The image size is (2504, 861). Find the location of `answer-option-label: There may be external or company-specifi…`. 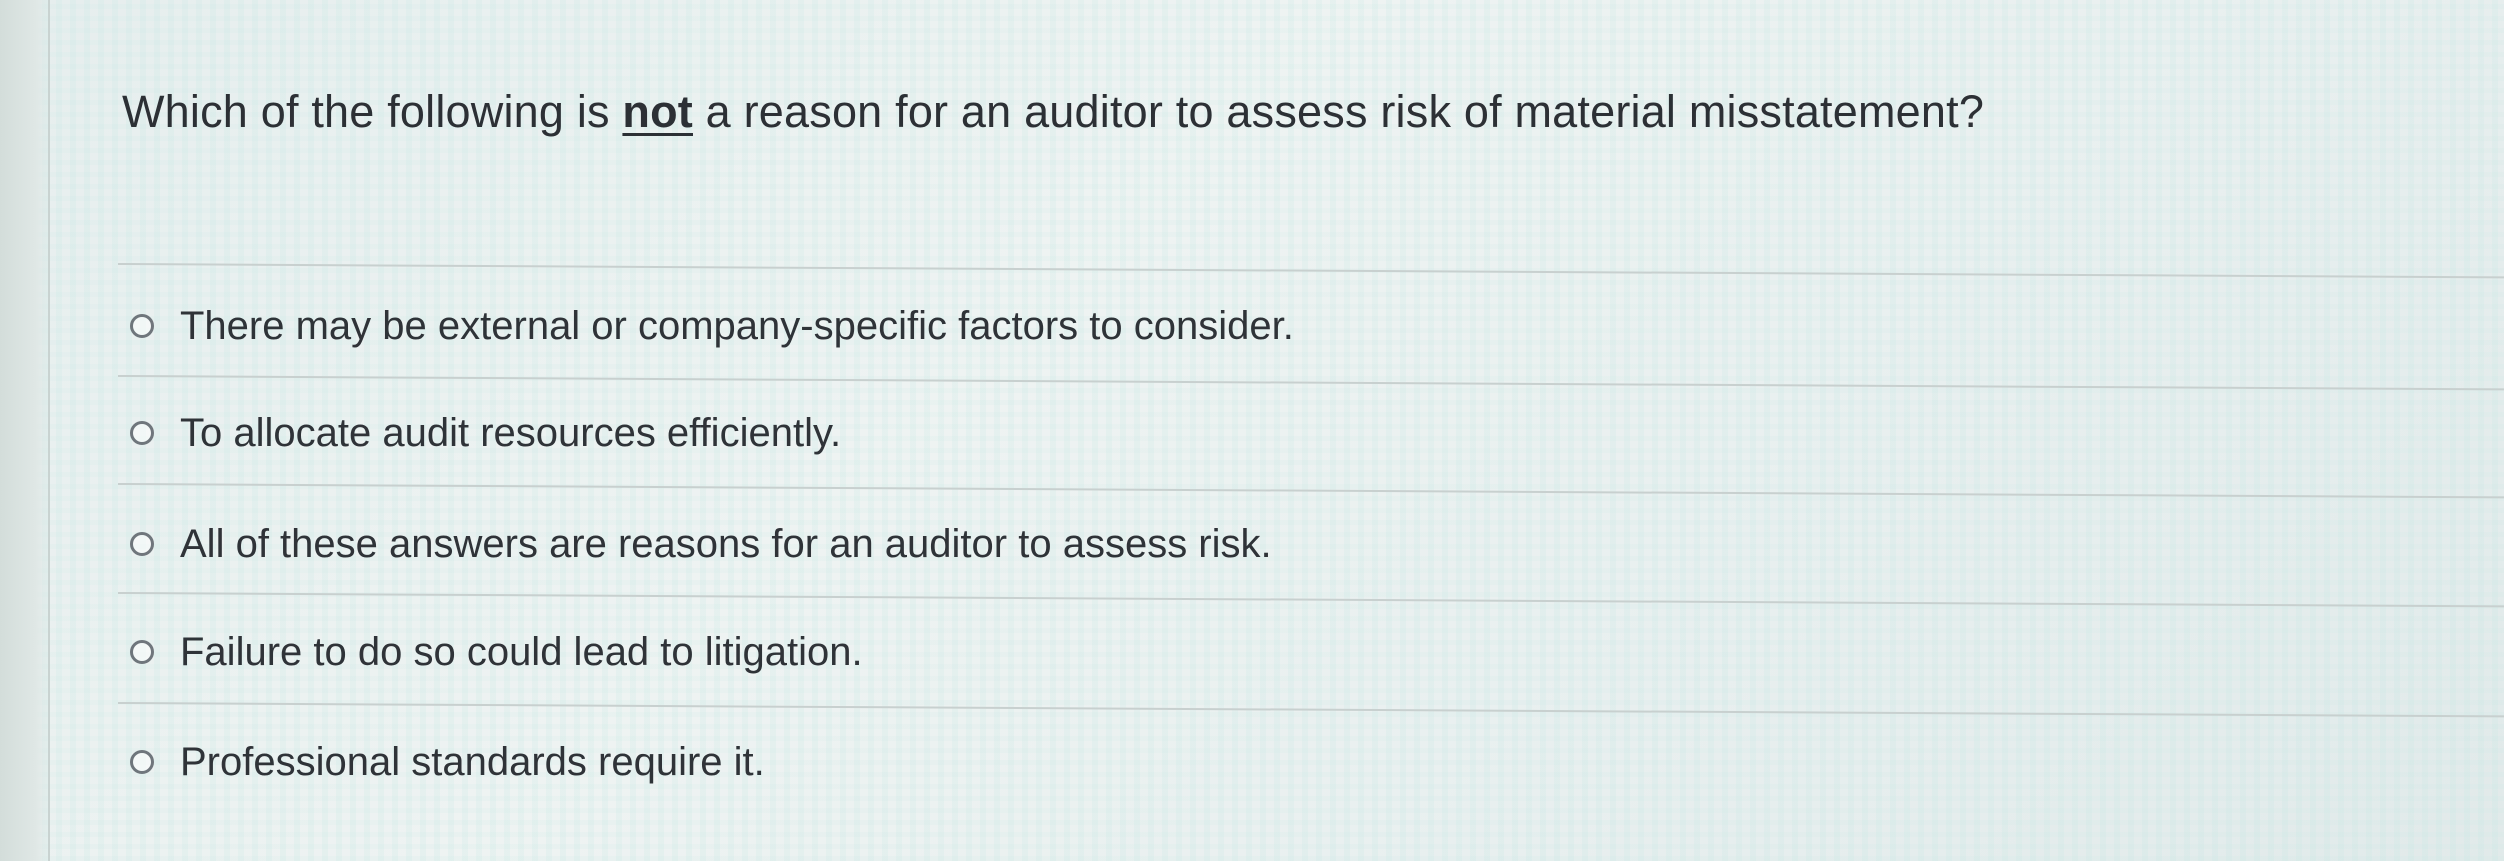

answer-option-label: There may be external or company-specifi… is located at coordinates (737, 326).